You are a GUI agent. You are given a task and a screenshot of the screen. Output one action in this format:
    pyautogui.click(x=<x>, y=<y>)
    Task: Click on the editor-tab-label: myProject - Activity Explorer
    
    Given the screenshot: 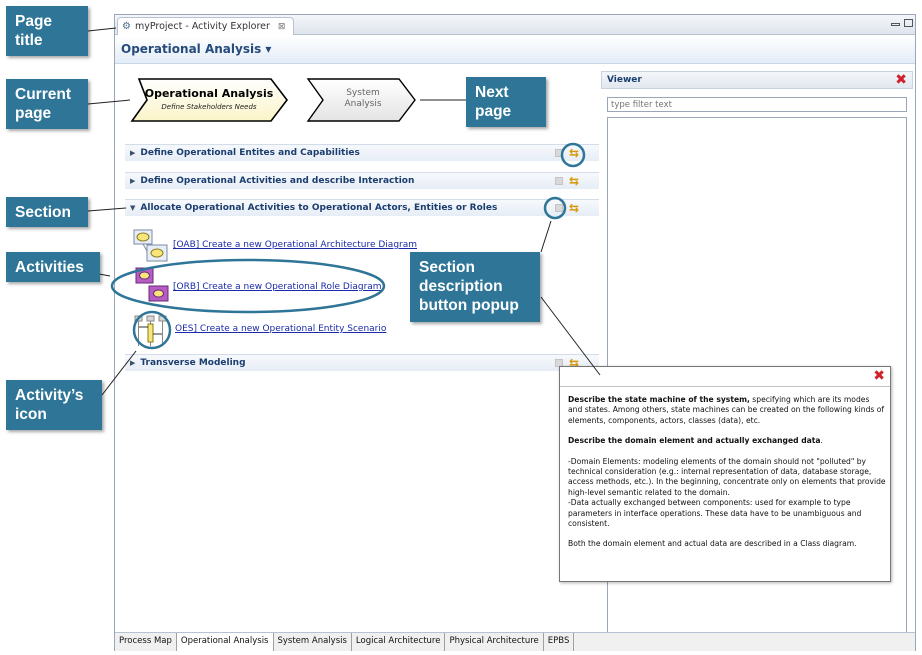 What is the action you would take?
    pyautogui.click(x=202, y=26)
    